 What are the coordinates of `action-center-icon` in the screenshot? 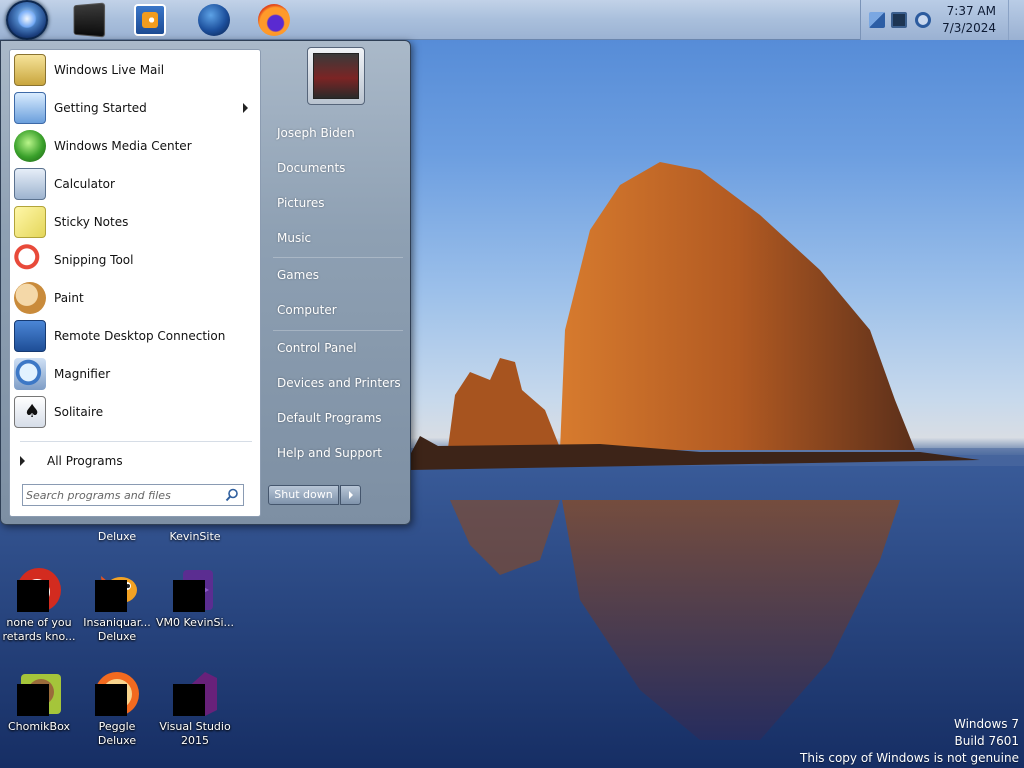 It's located at (877, 20).